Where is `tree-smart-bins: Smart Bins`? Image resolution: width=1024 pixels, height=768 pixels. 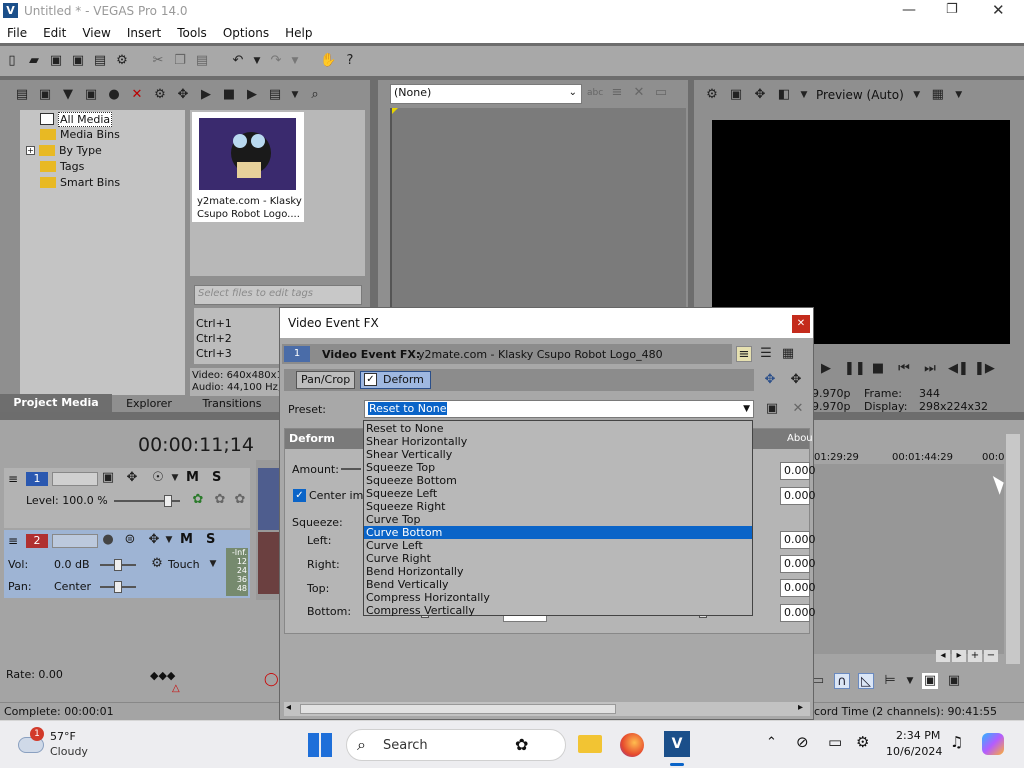
tree-smart-bins: Smart Bins is located at coordinates (80, 182).